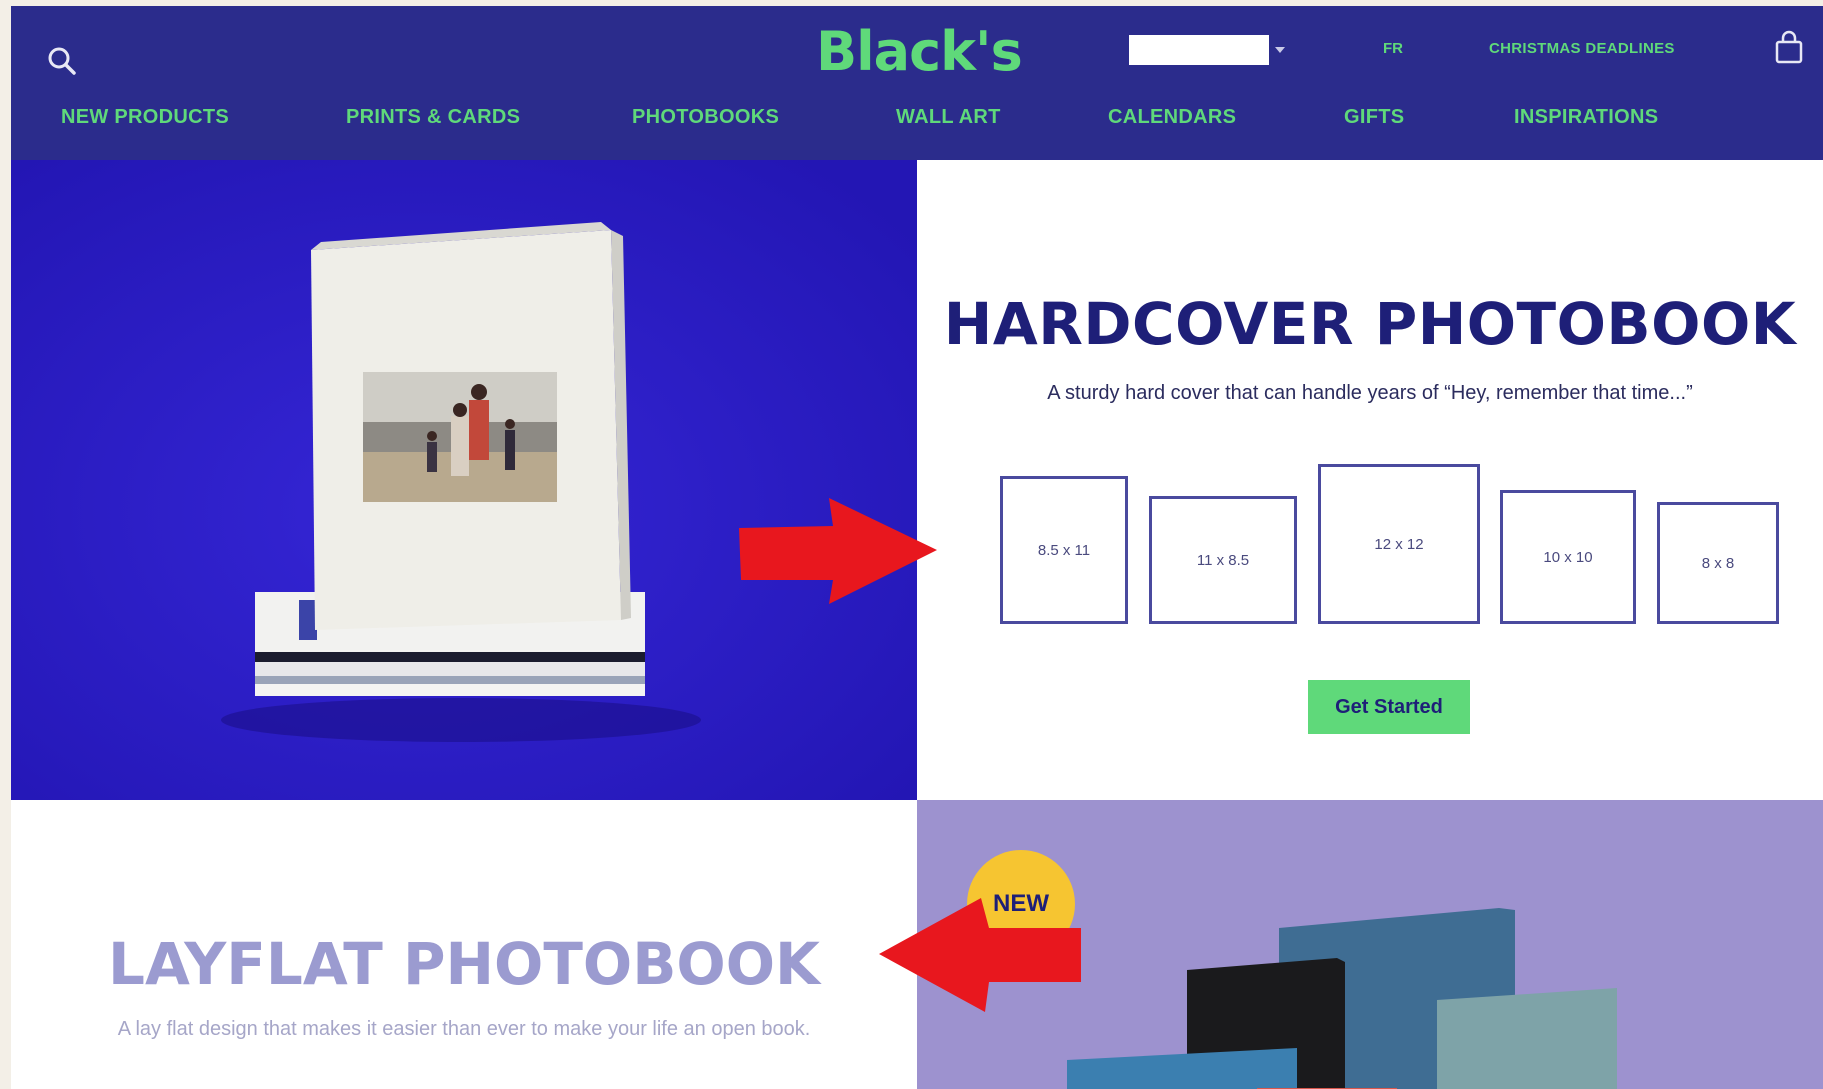 The image size is (1823, 1089). I want to click on layflat-title: LAYFLAT PHOTOBOOK, so click(463, 964).